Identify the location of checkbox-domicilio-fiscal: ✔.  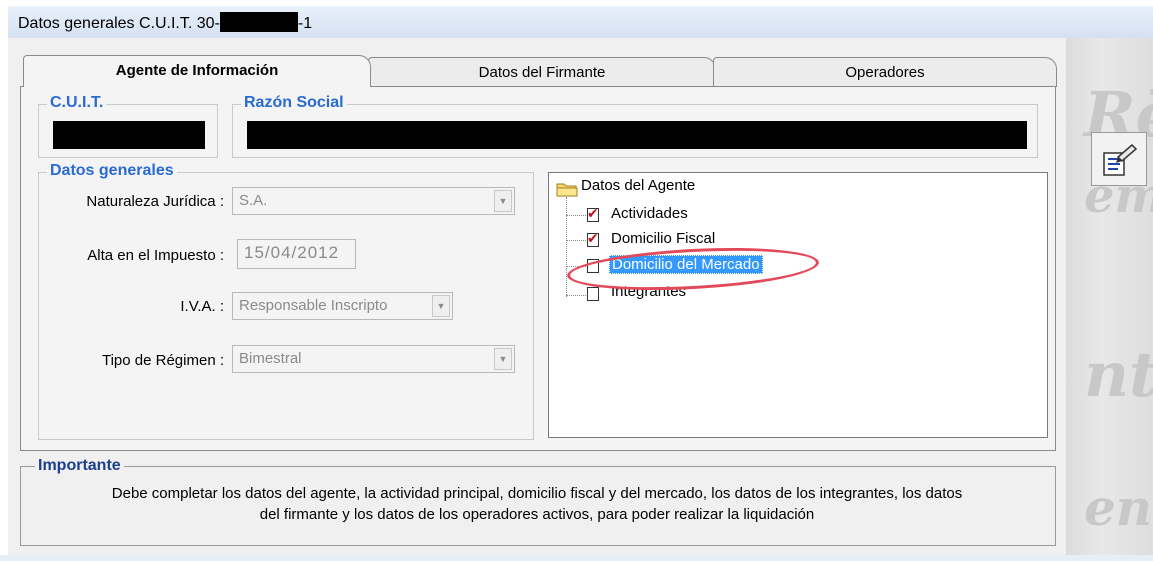
(593, 238).